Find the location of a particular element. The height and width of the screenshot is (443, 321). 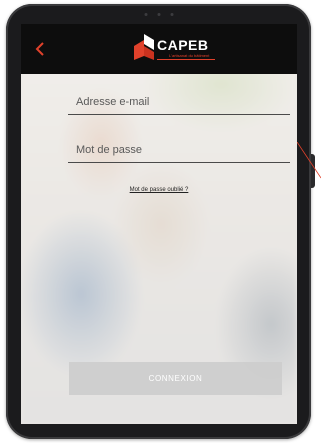

logo-underline is located at coordinates (186, 59).